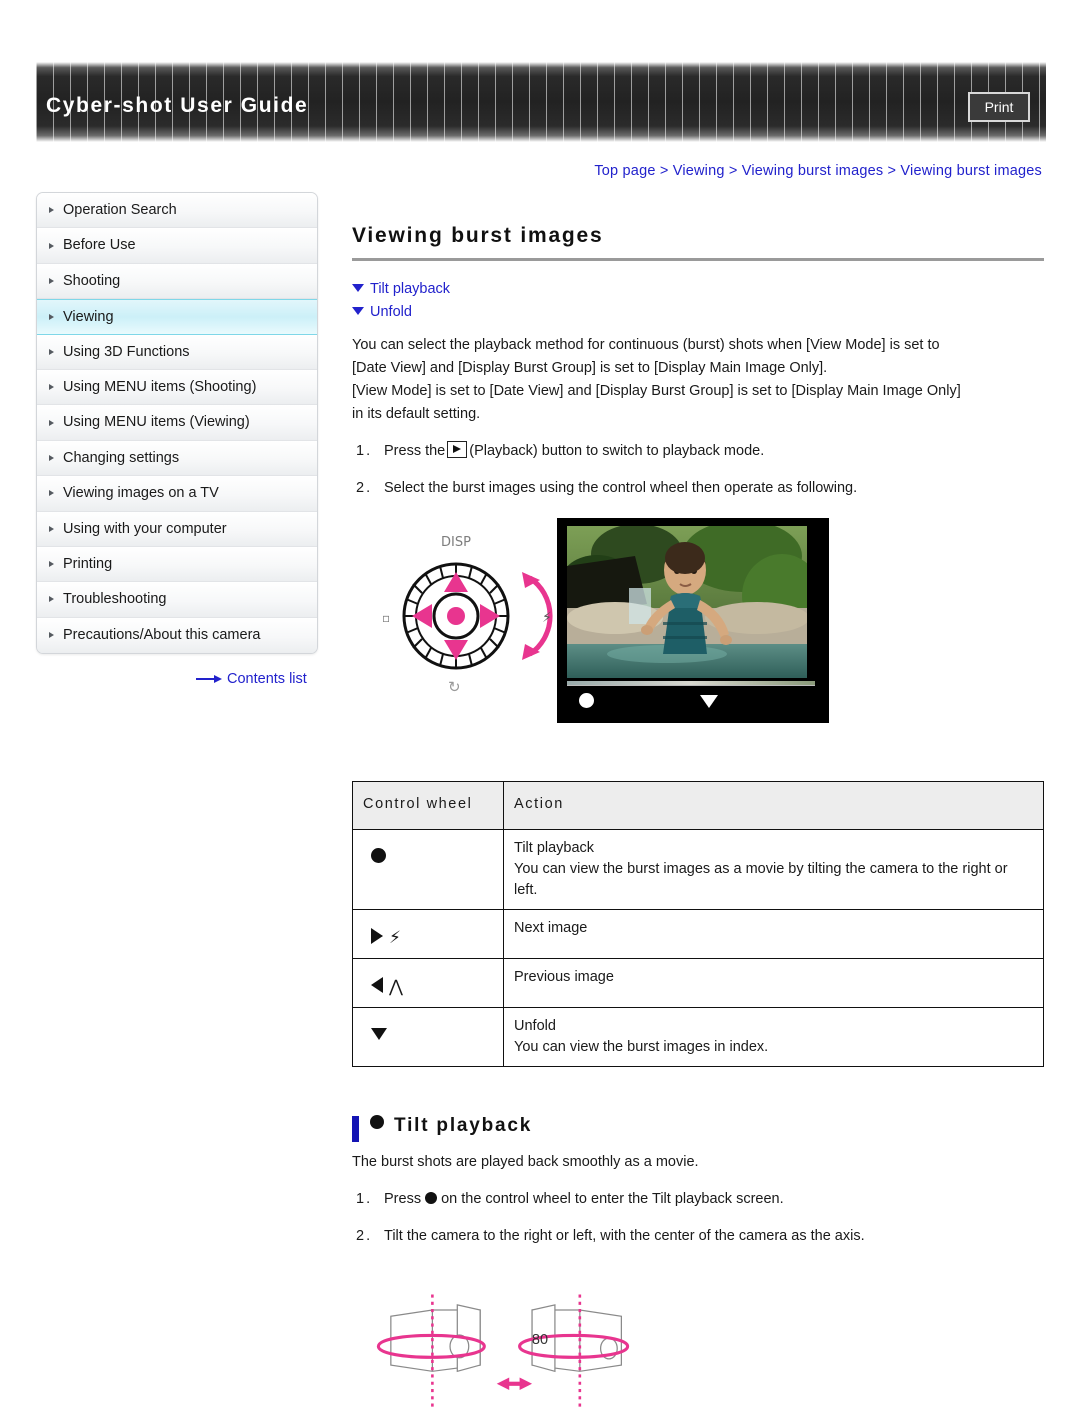  I want to click on table-row: ⚡ Next image, so click(698, 934).